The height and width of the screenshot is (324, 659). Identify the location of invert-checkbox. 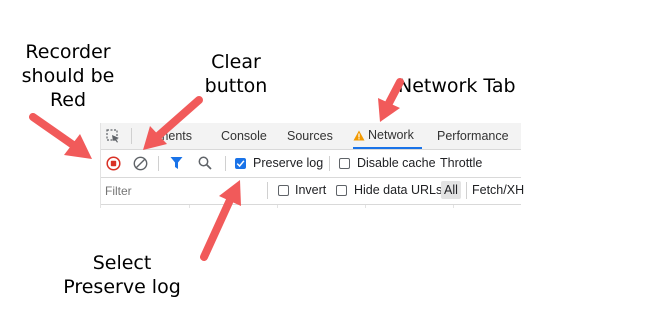
(283, 190).